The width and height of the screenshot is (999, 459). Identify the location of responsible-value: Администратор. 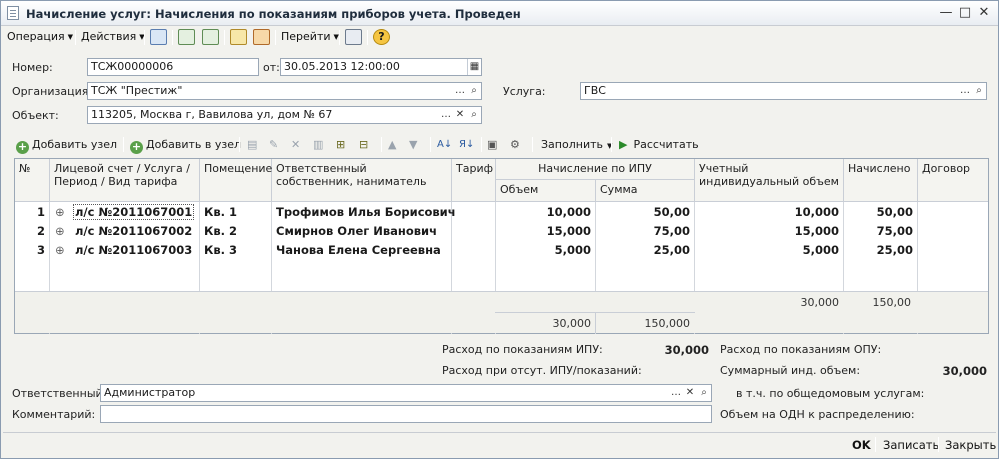
(150, 392).